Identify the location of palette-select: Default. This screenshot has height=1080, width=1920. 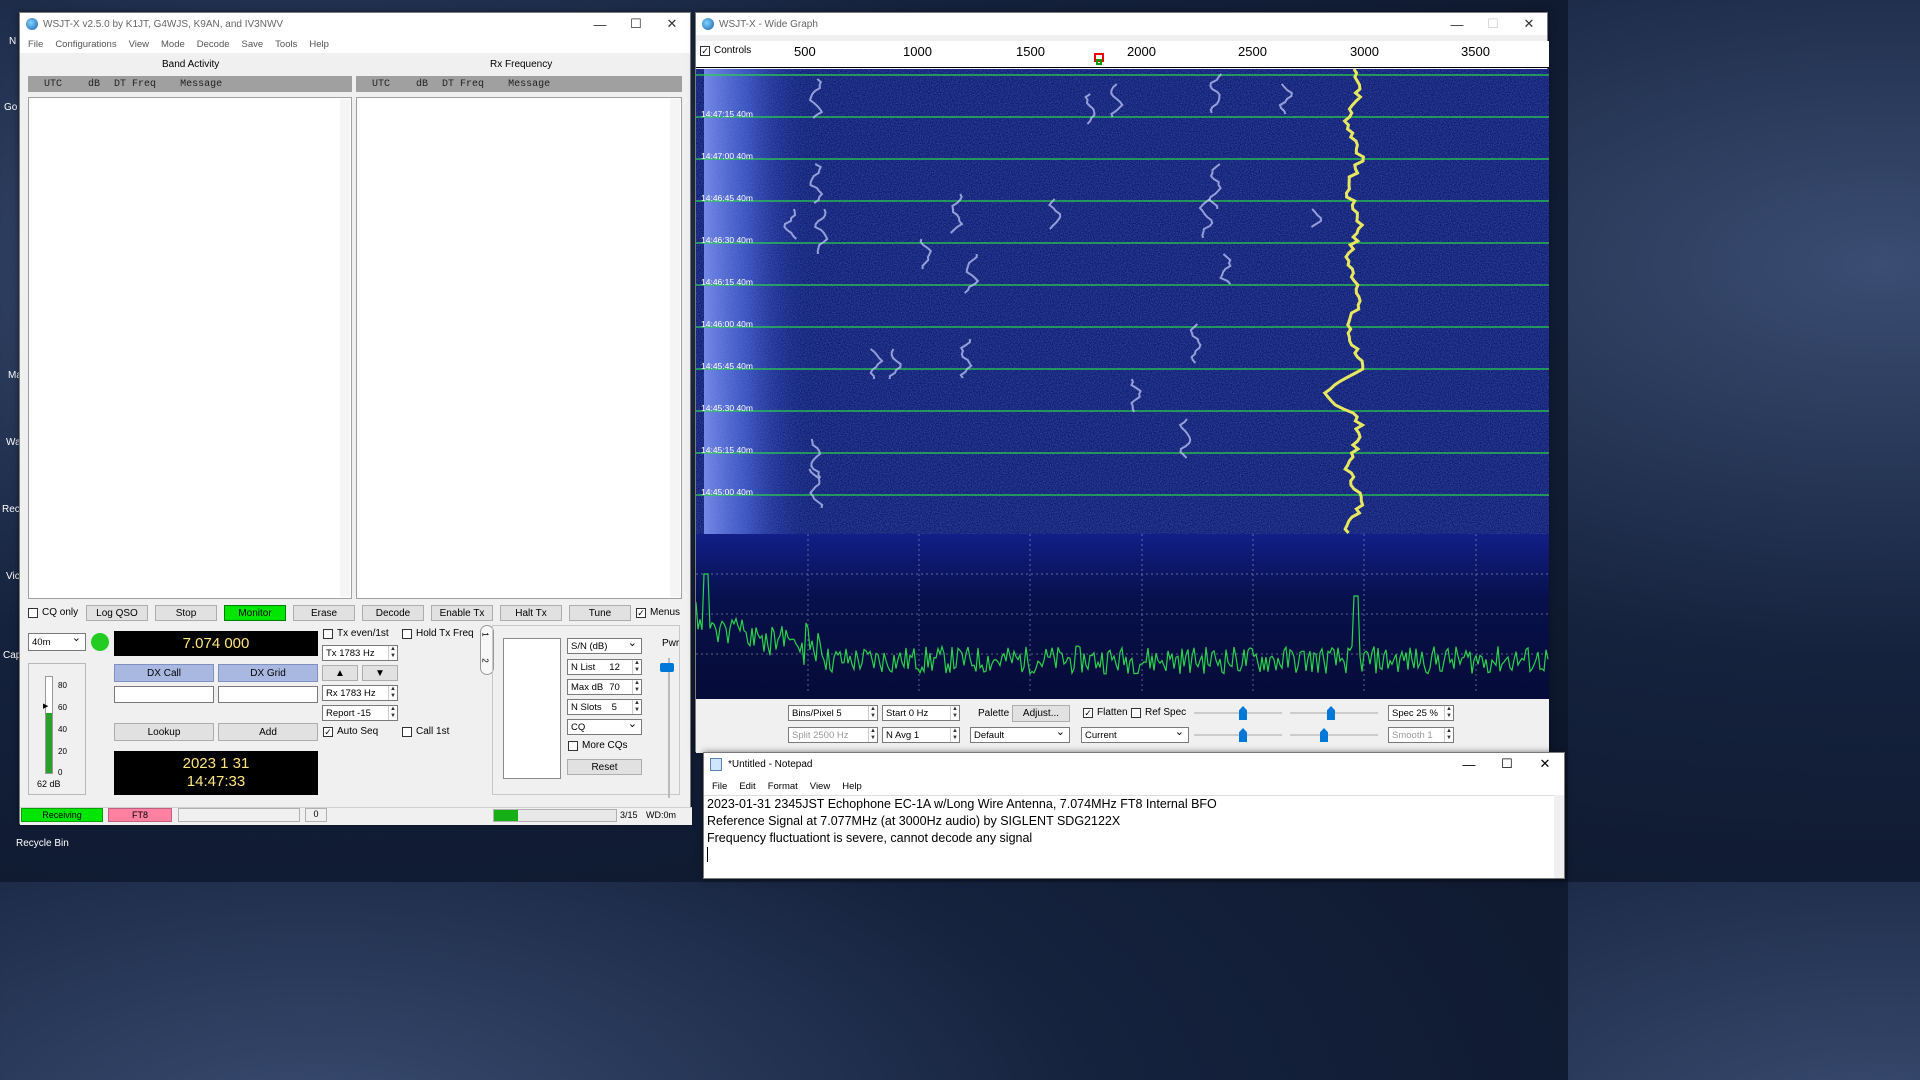
(1020, 734).